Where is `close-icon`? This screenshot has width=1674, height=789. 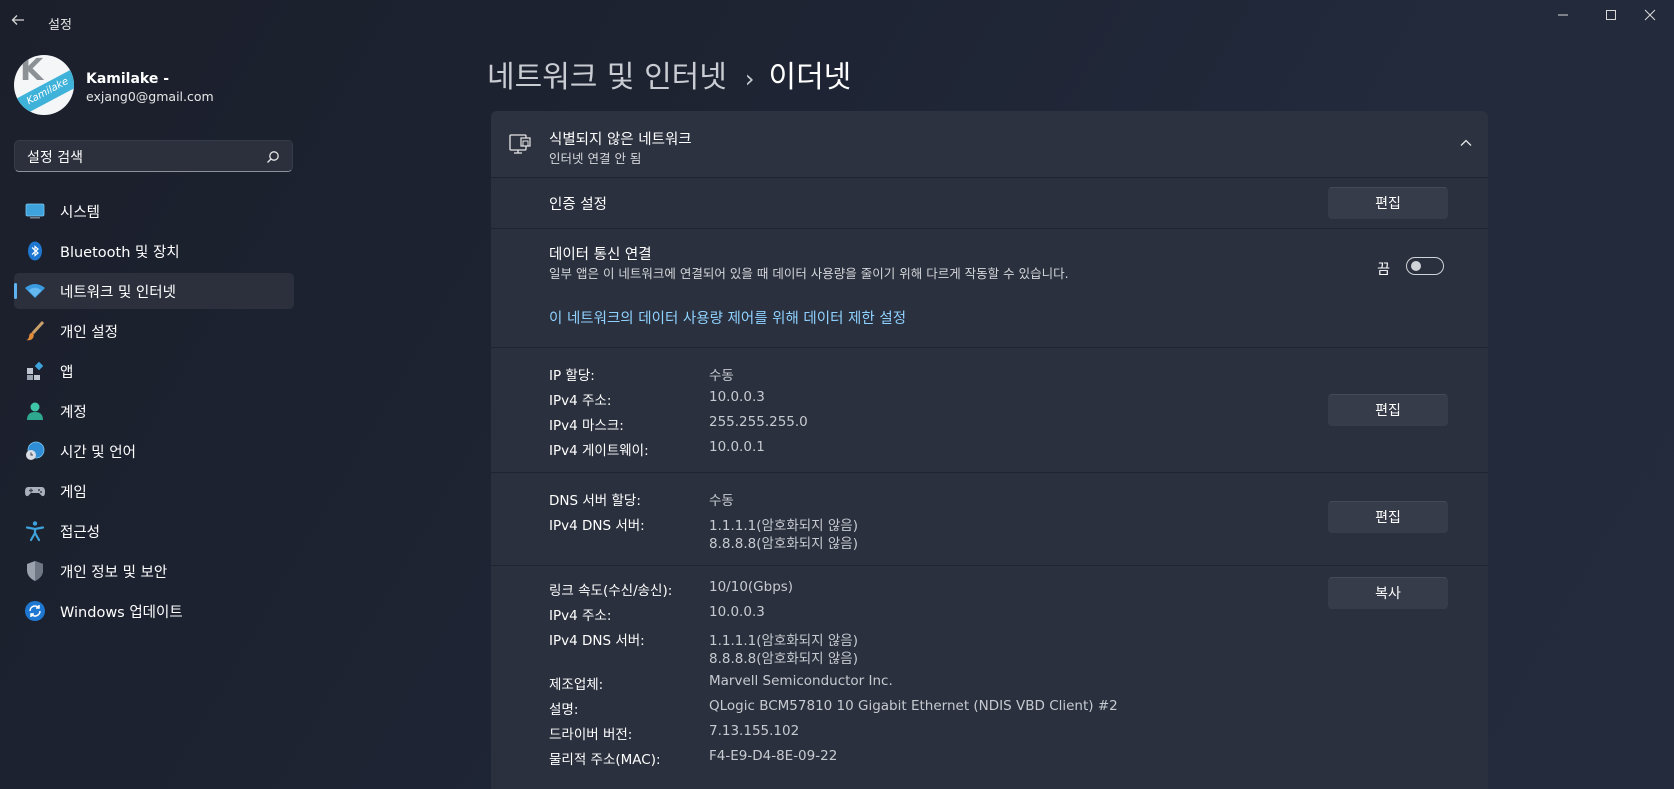 close-icon is located at coordinates (1650, 15).